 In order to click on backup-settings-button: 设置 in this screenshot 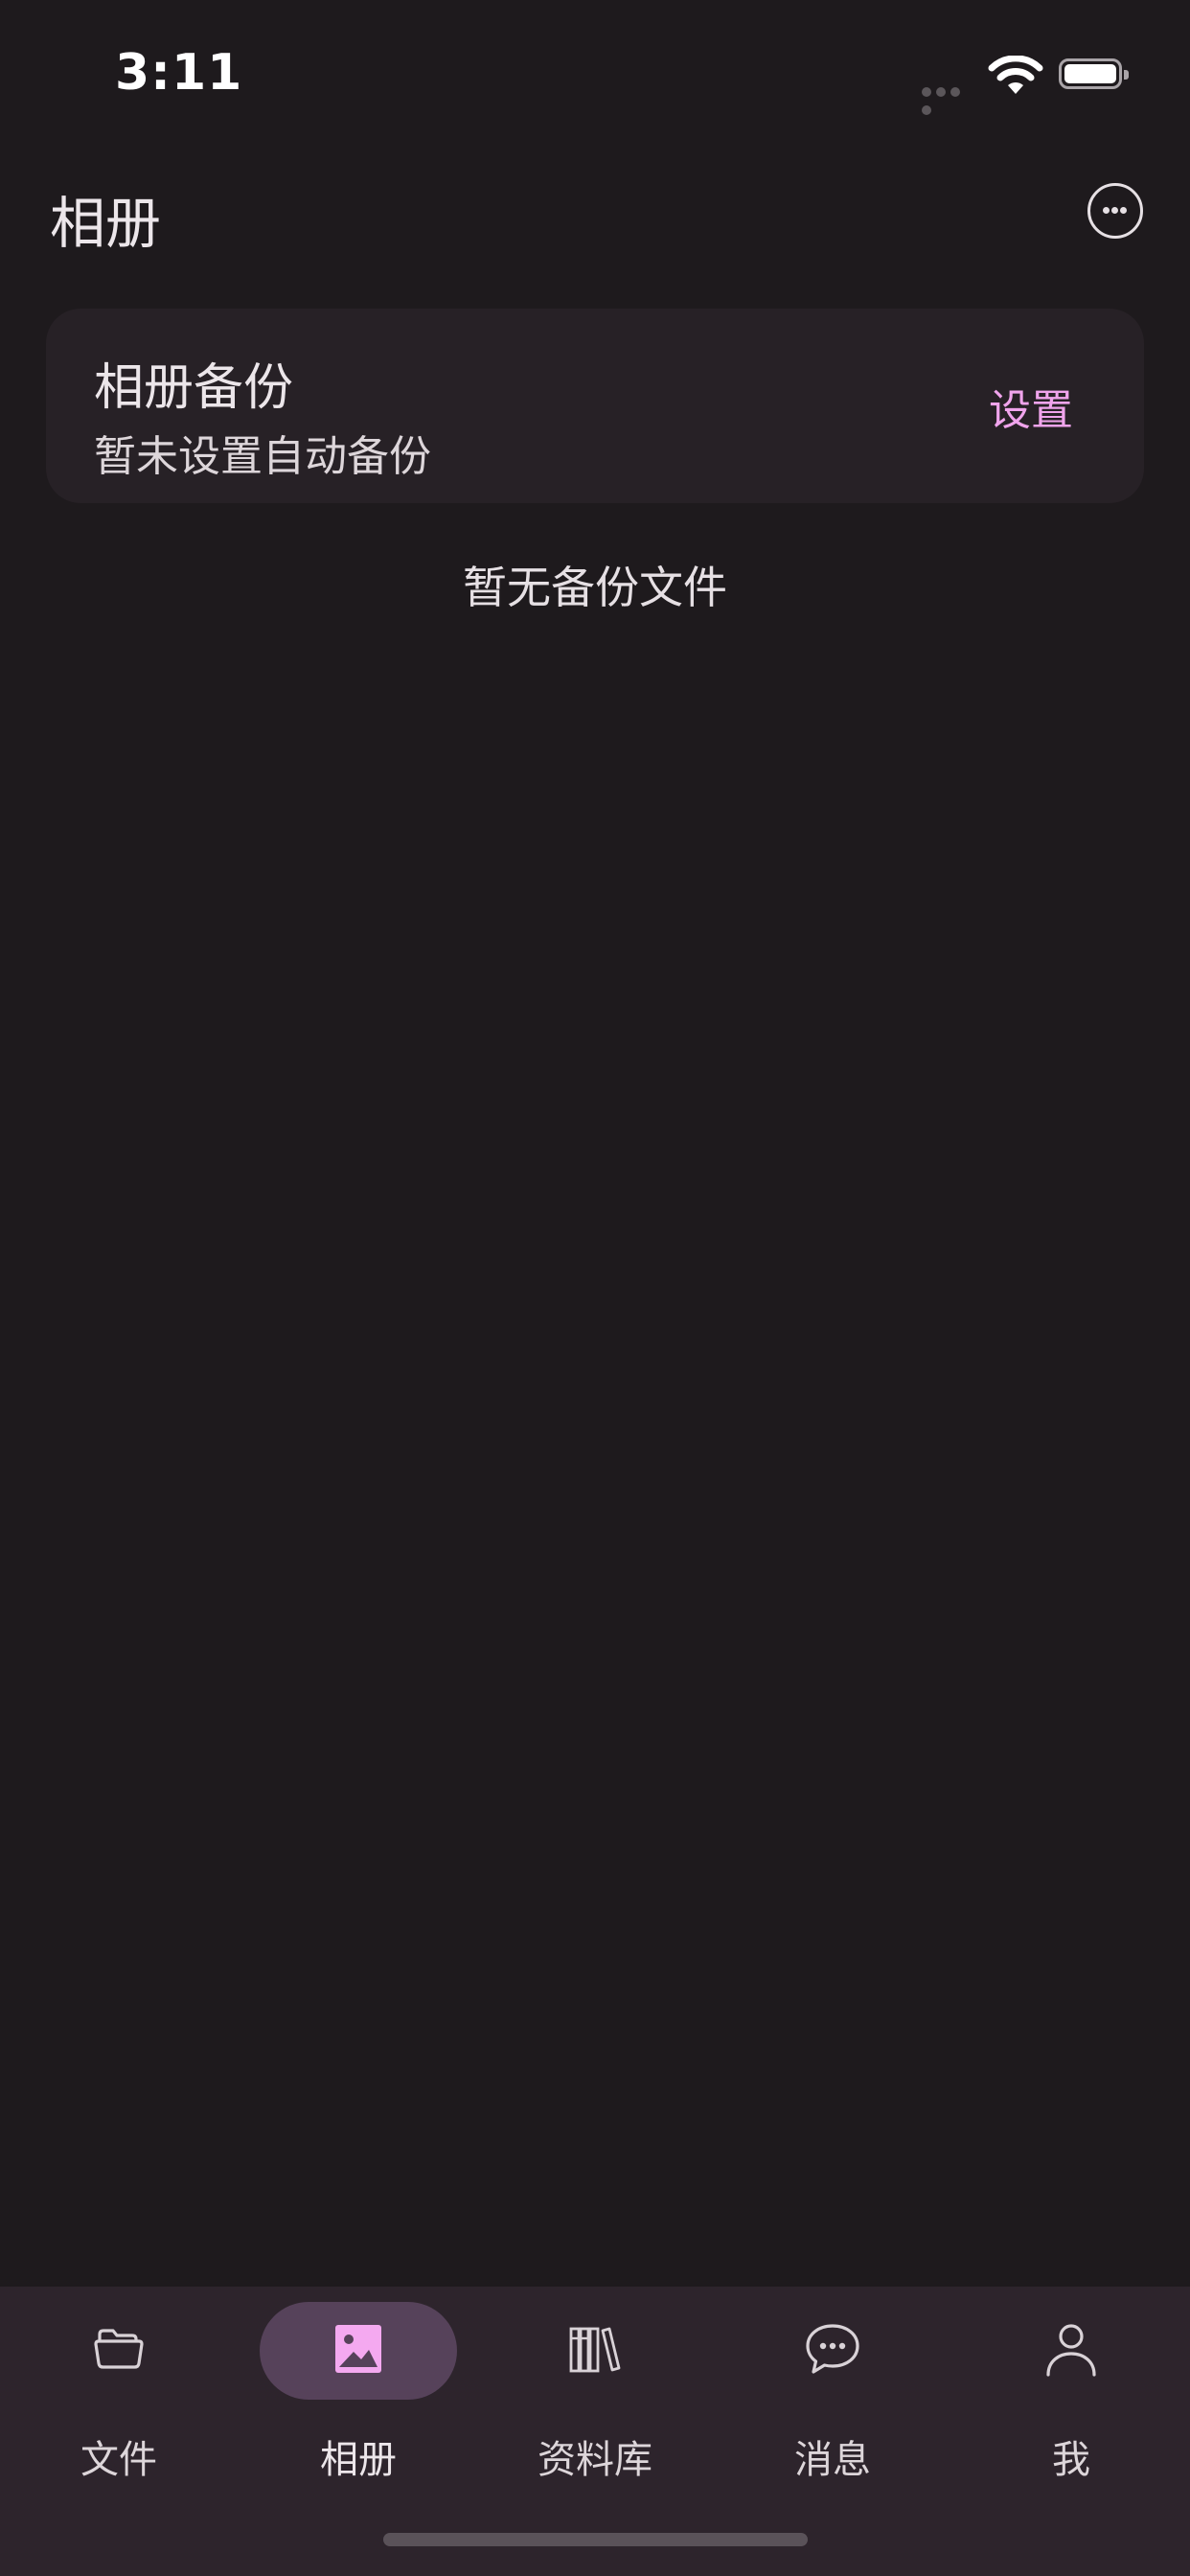, I will do `click(1031, 406)`.